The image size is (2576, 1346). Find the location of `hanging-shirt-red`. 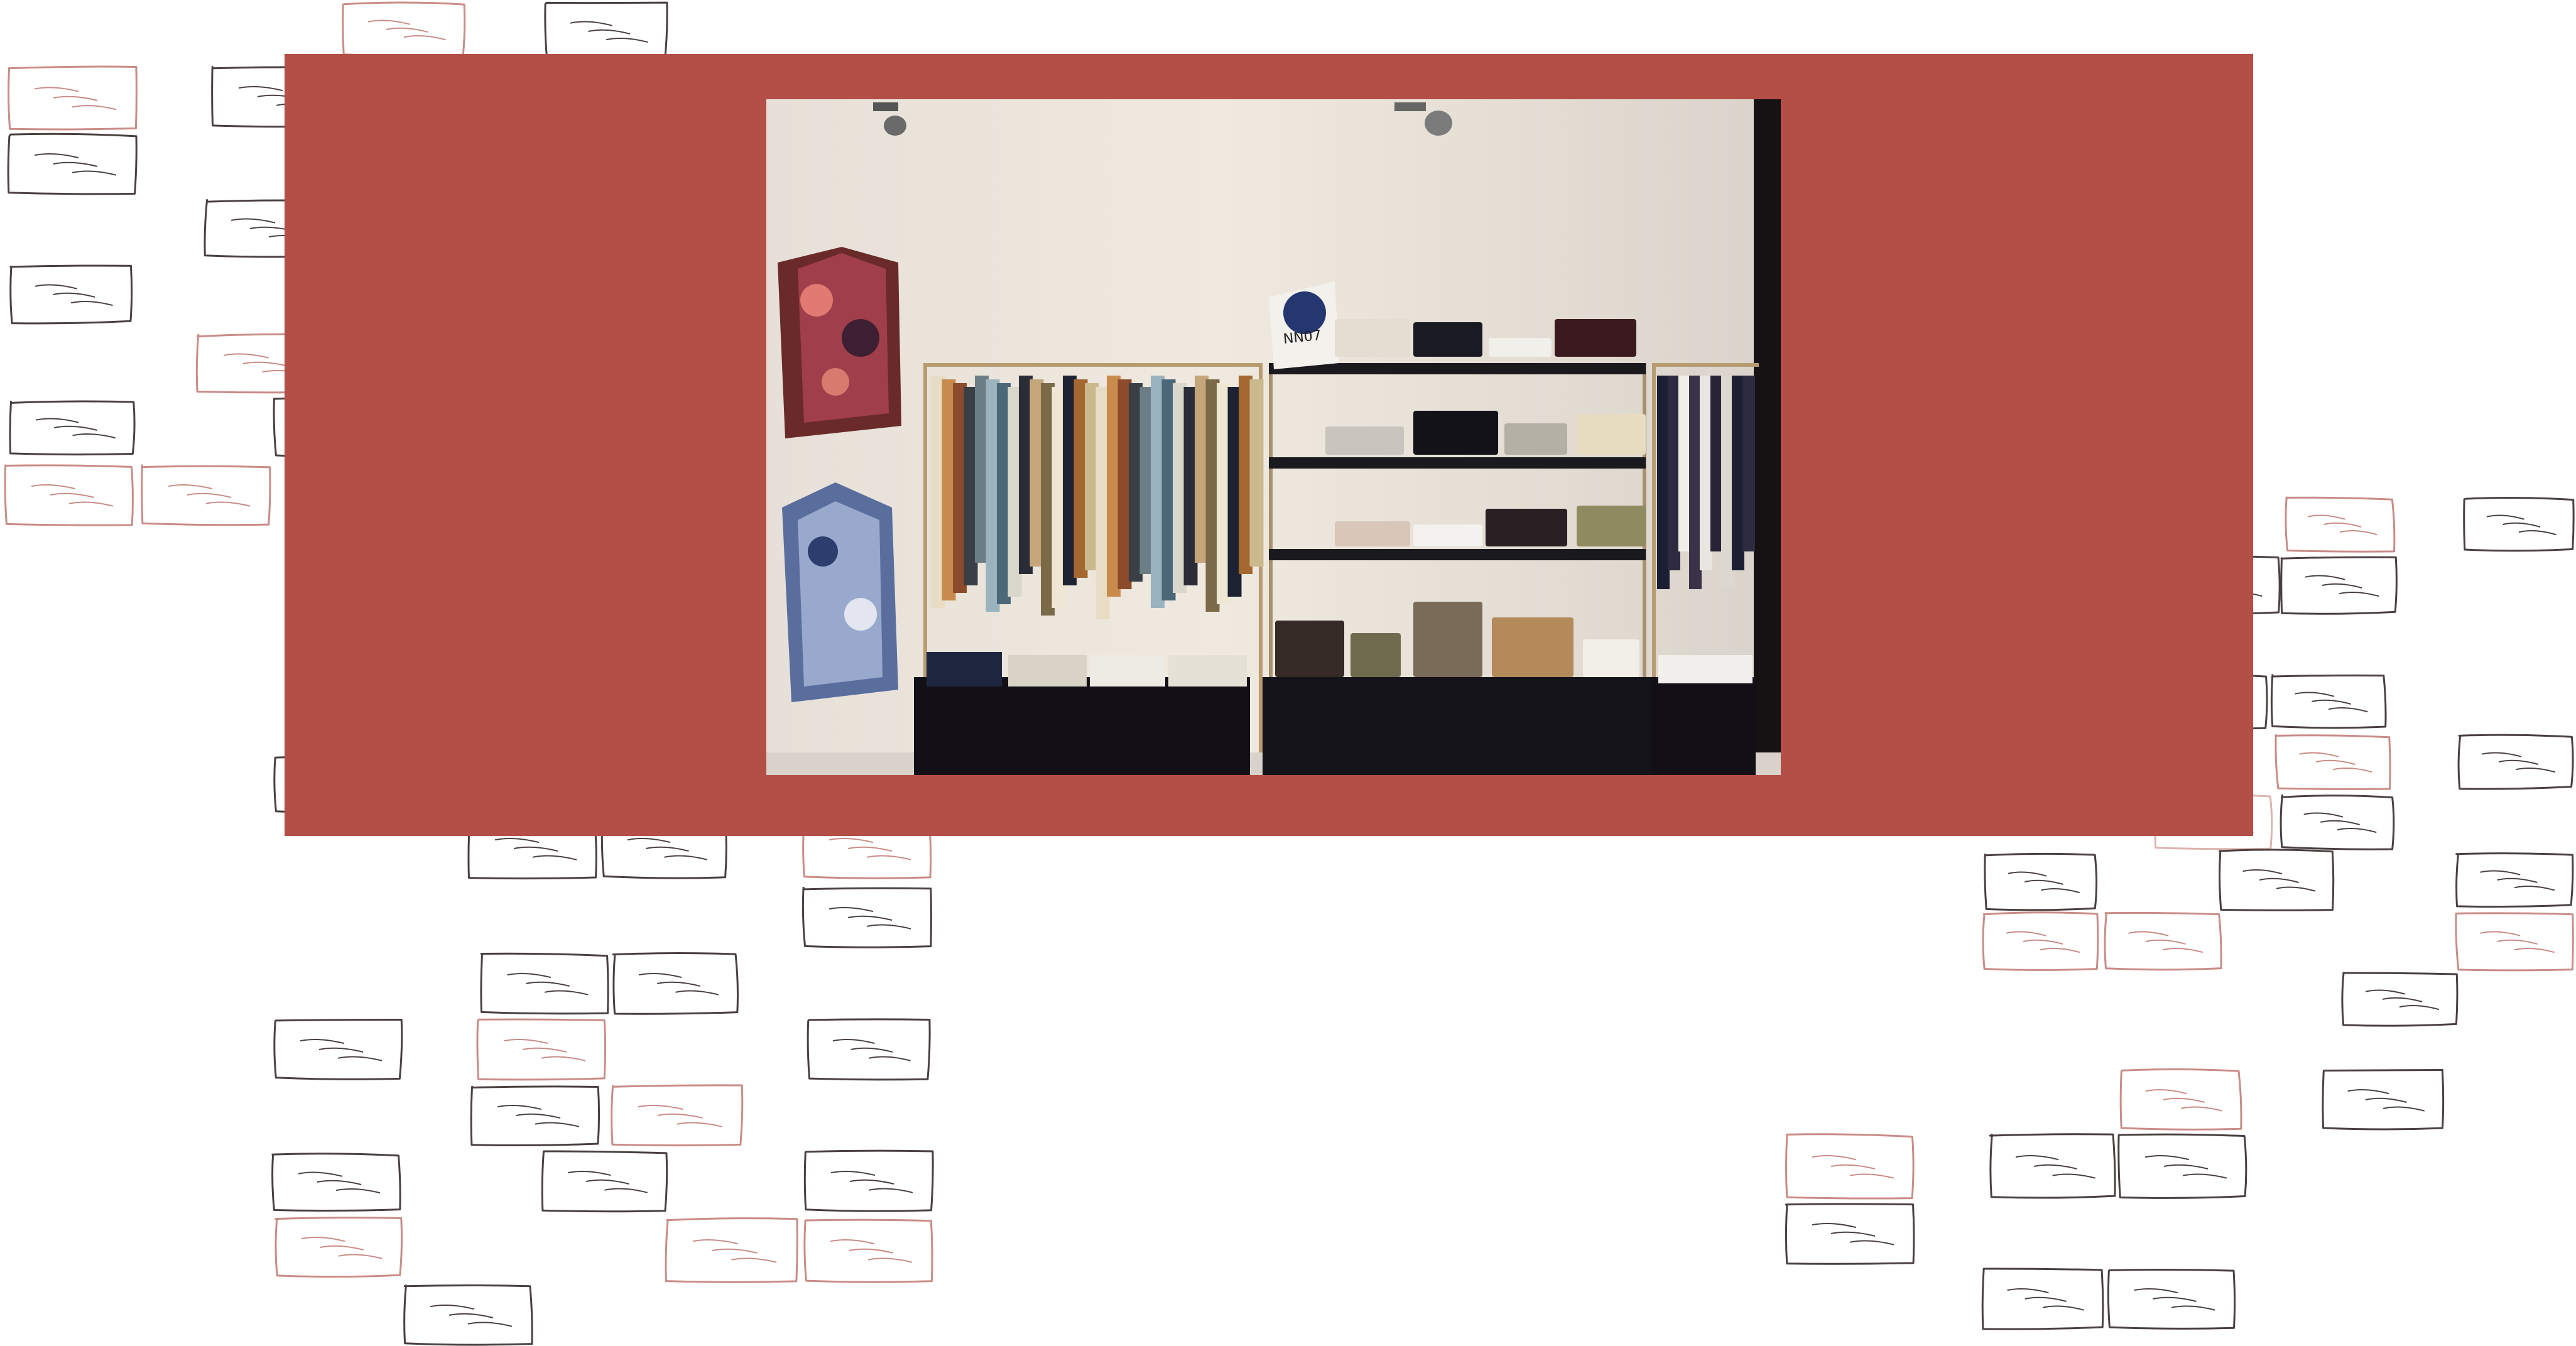

hanging-shirt-red is located at coordinates (839, 342).